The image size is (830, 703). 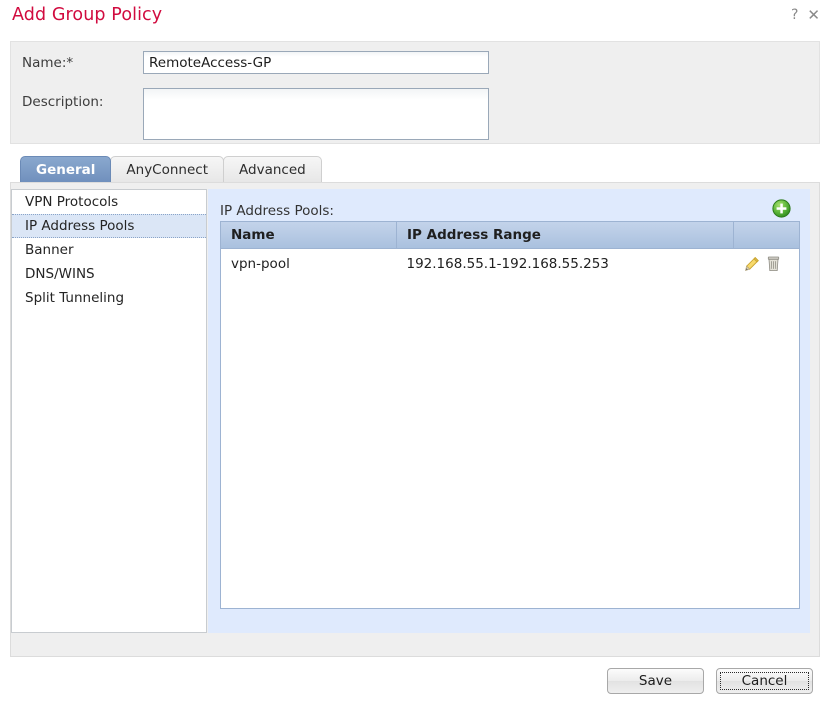 I want to click on sidebar-item-vpn-protocols: VPN Protocols, so click(x=109, y=202).